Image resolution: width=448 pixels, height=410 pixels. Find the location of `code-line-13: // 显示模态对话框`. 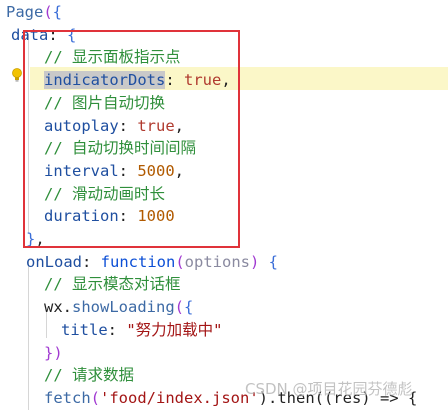

code-line-13: // 显示模态对话框 is located at coordinates (112, 284).